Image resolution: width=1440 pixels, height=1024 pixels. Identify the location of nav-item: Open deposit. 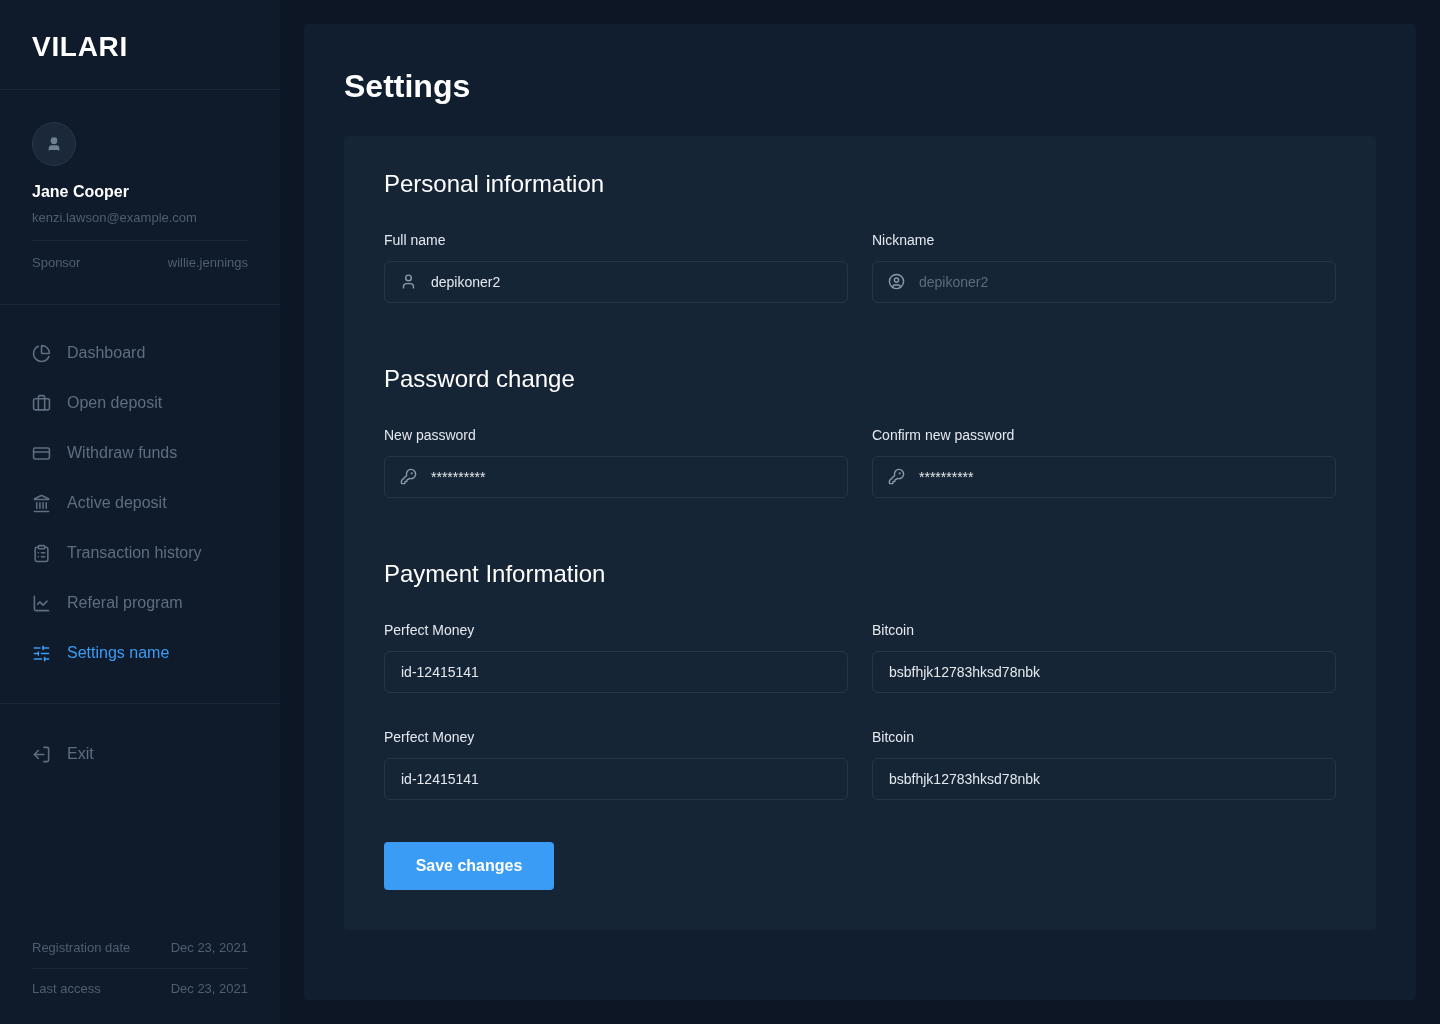
(140, 403).